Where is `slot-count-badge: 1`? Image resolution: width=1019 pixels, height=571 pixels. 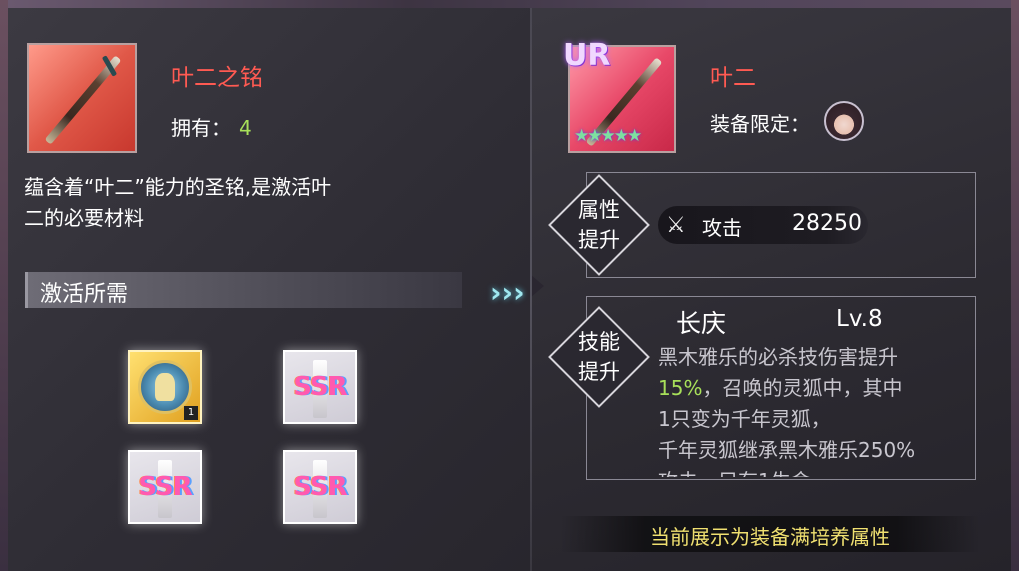
slot-count-badge: 1 is located at coordinates (191, 413).